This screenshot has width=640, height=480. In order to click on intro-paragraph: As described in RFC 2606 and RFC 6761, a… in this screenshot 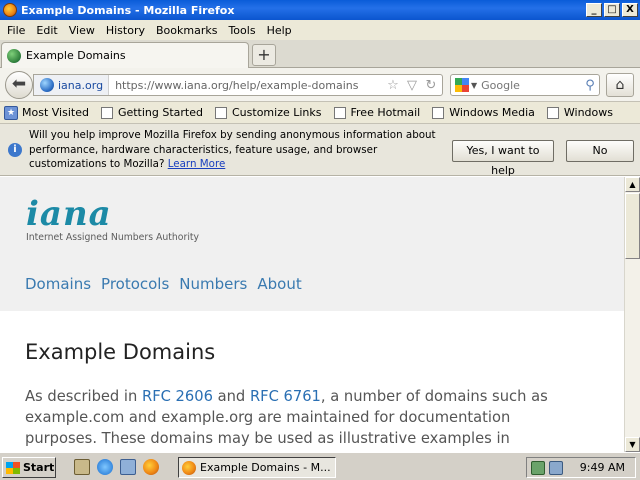, I will do `click(295, 417)`.